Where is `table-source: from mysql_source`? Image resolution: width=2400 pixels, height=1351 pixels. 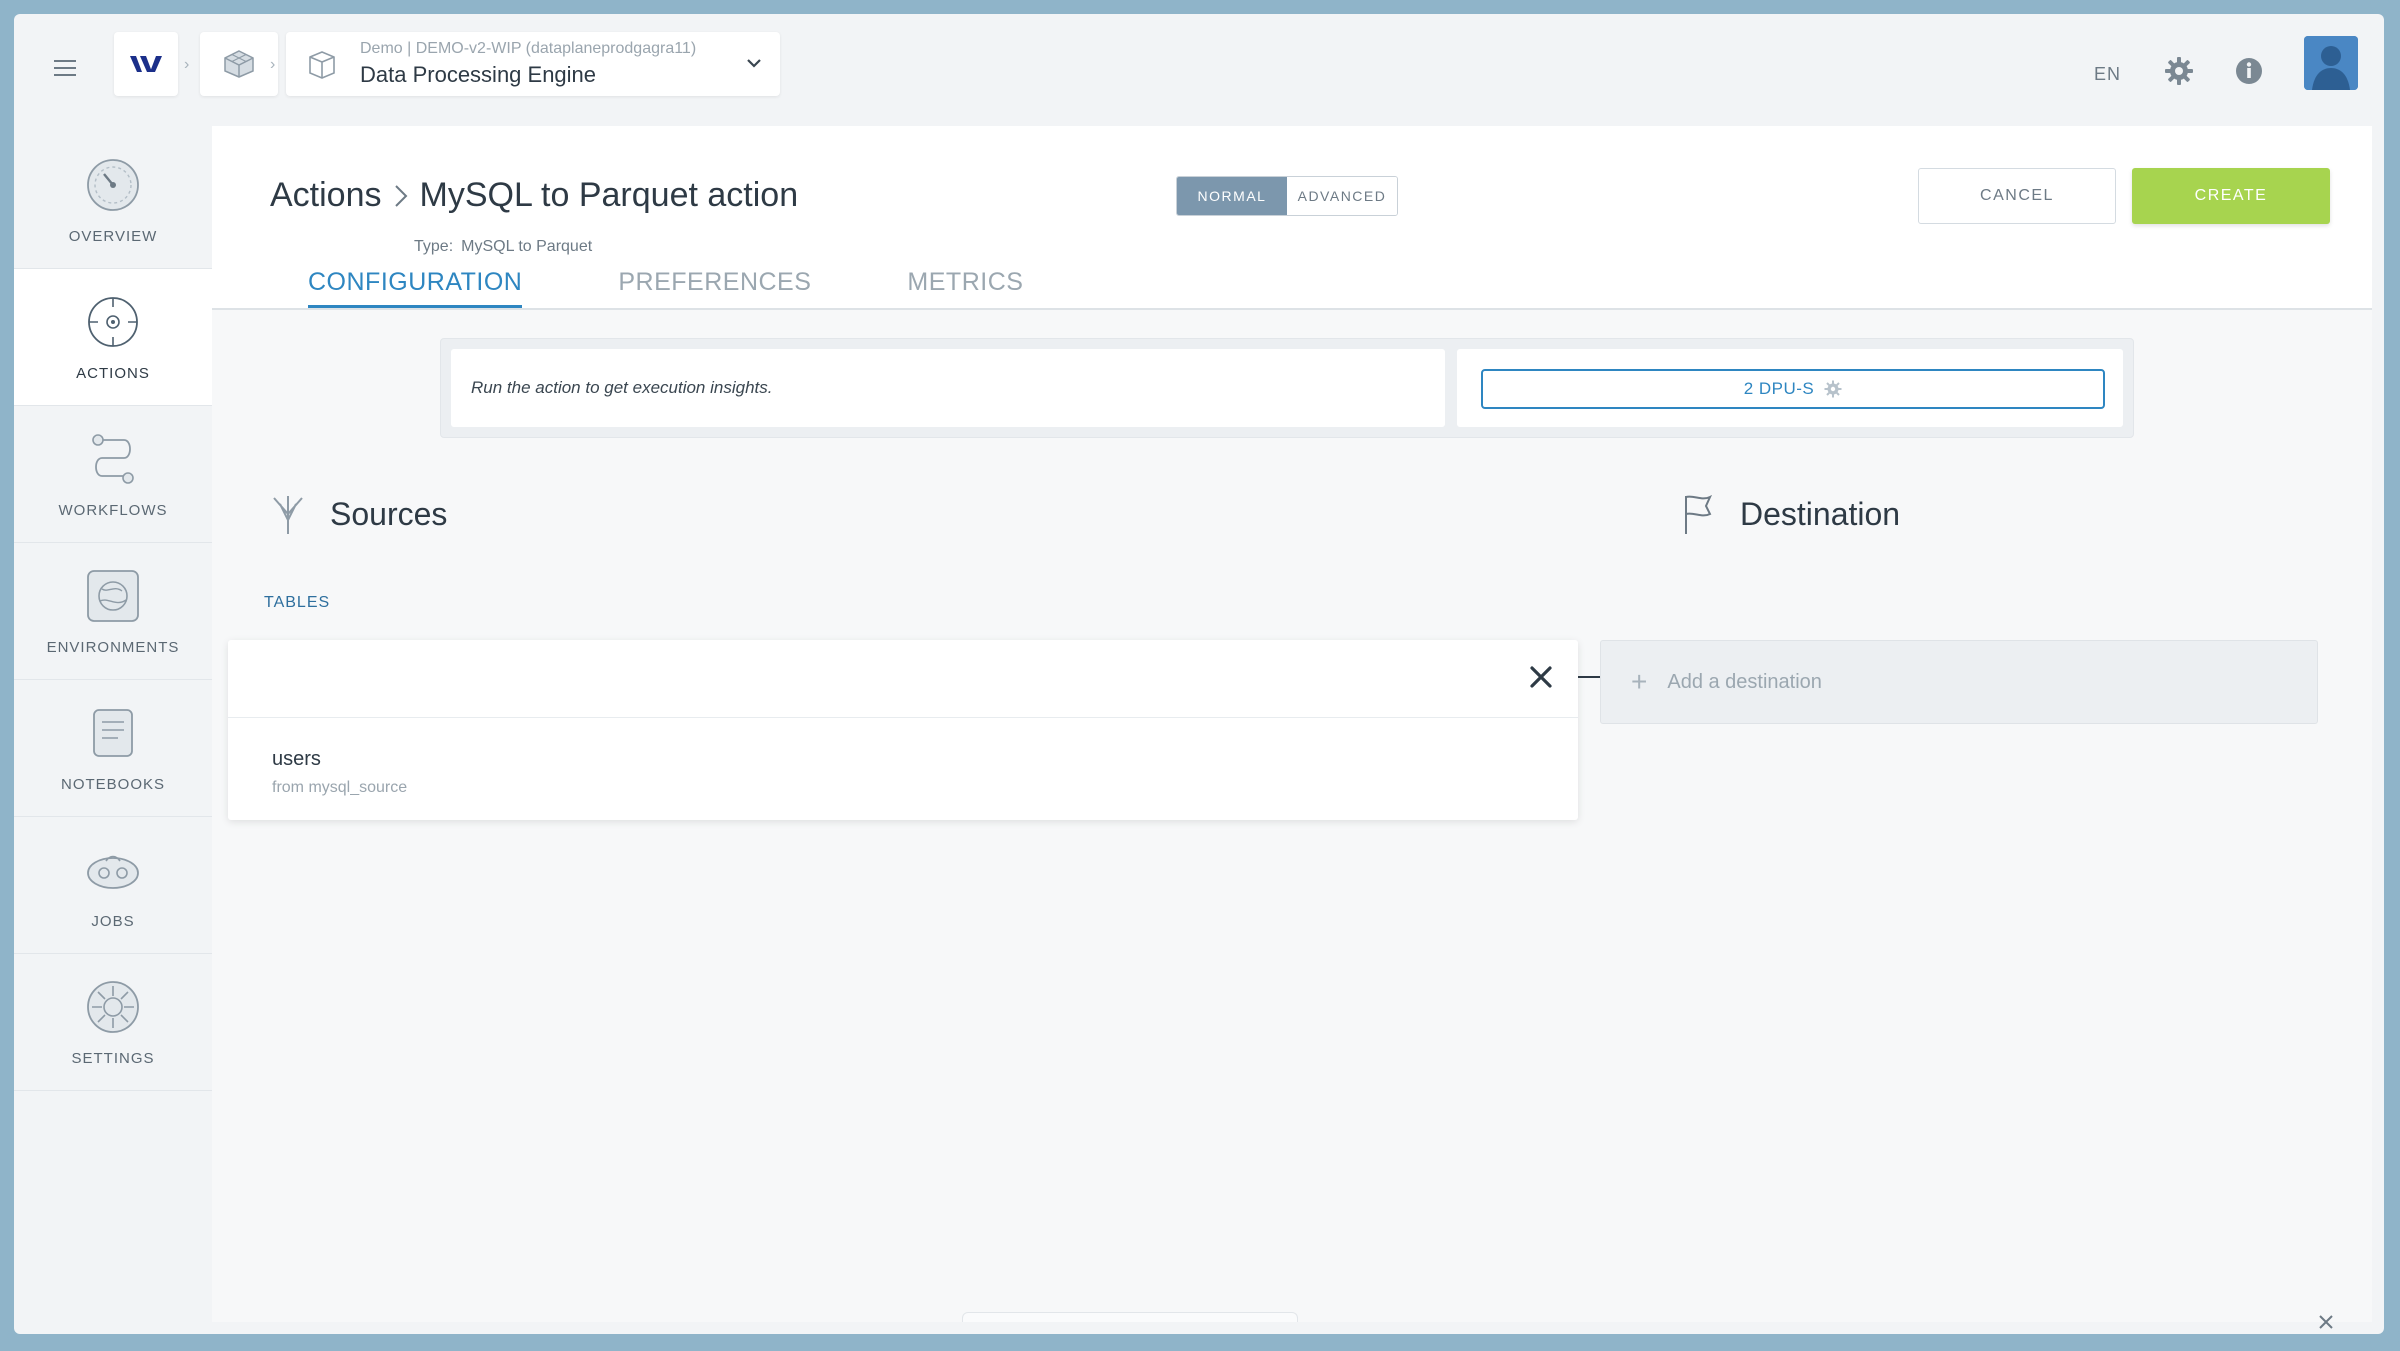 table-source: from mysql_source is located at coordinates (340, 787).